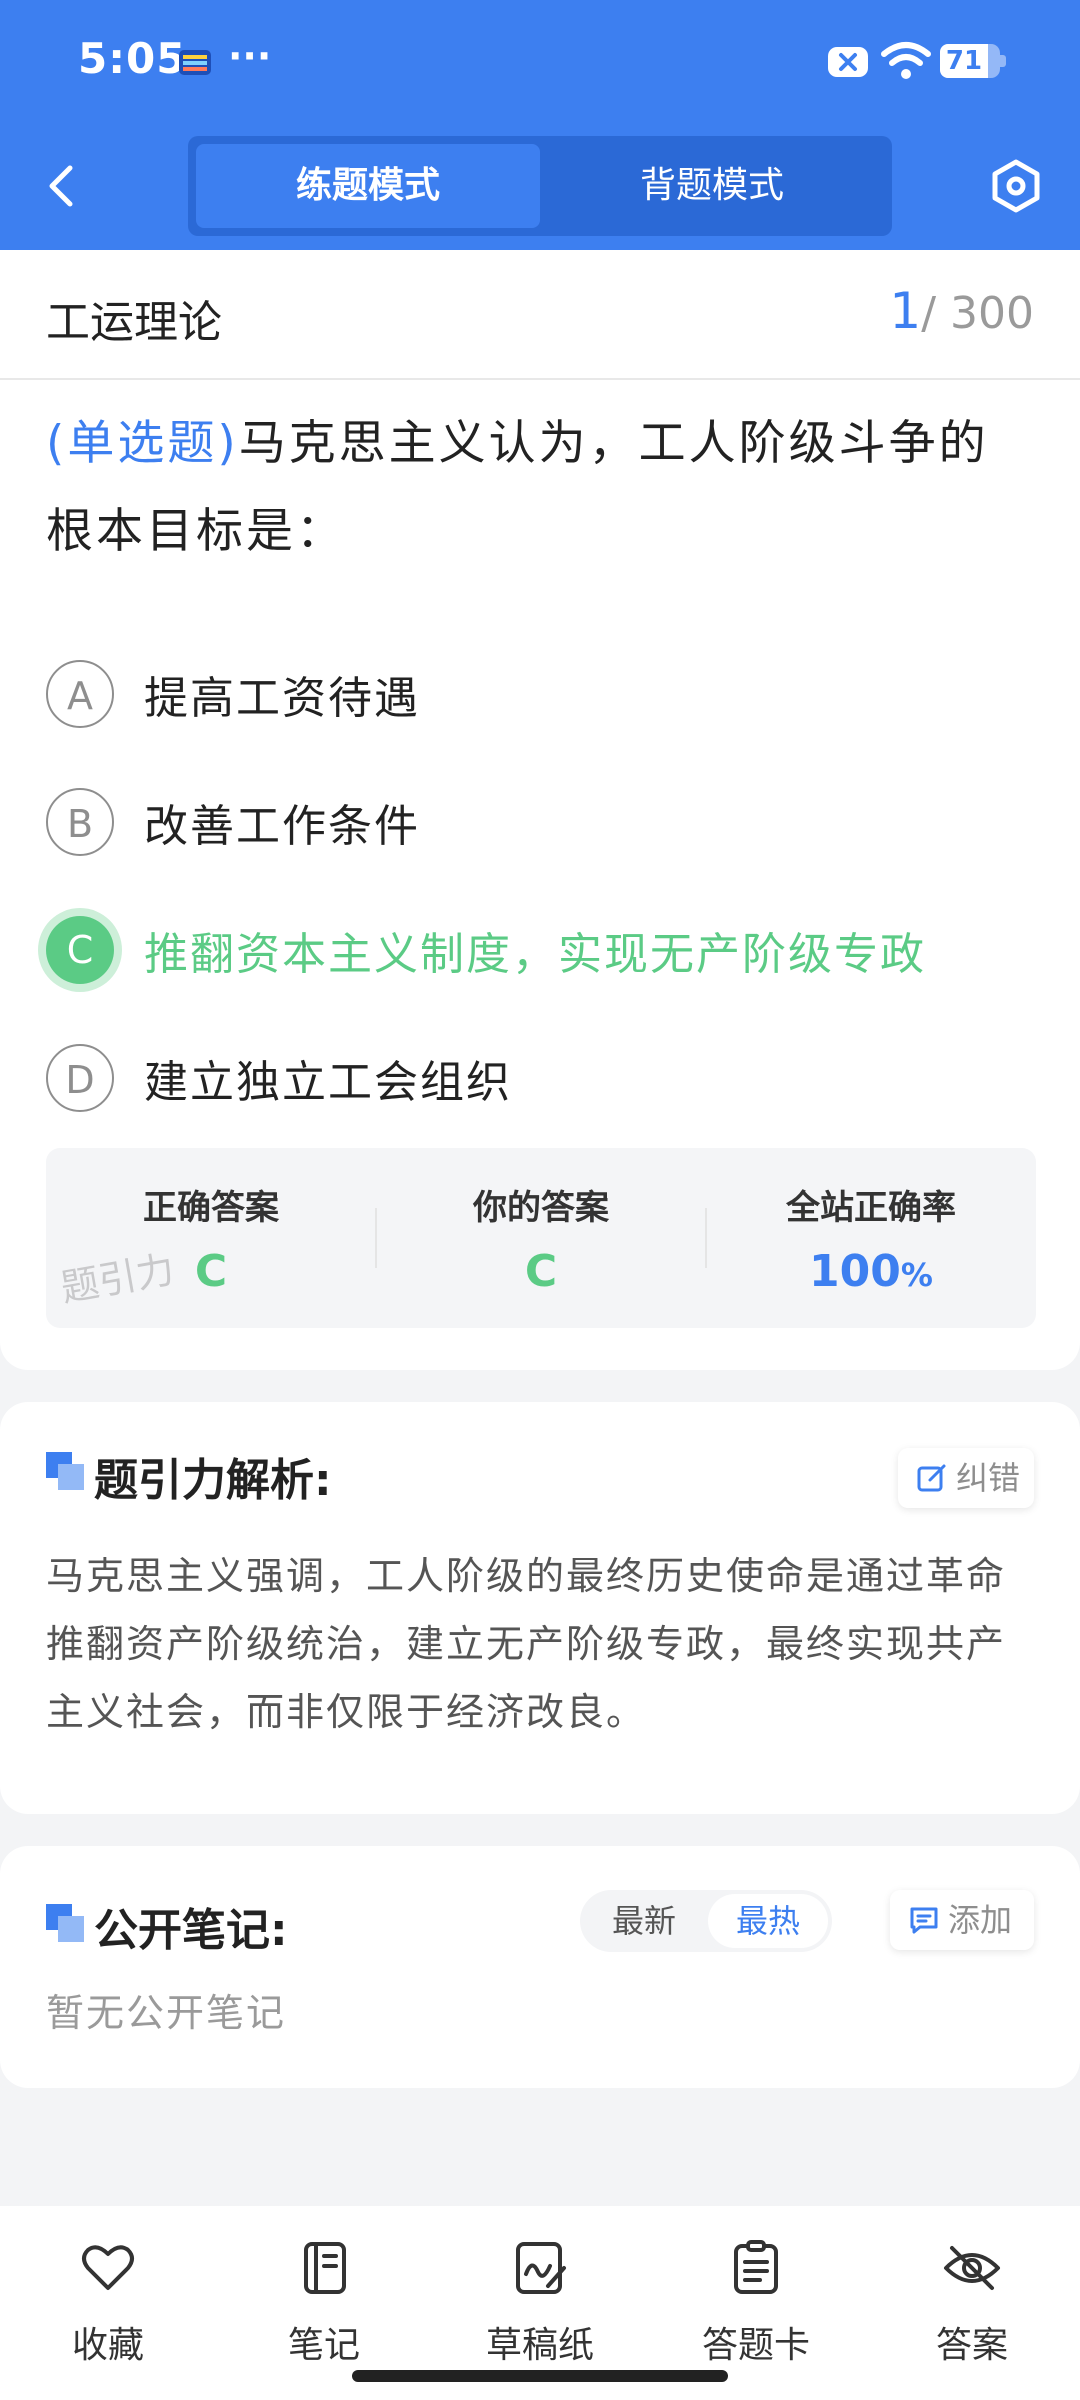 This screenshot has width=1080, height=2400. Describe the element at coordinates (195, 62) in the screenshot. I see `wallet-icon` at that location.